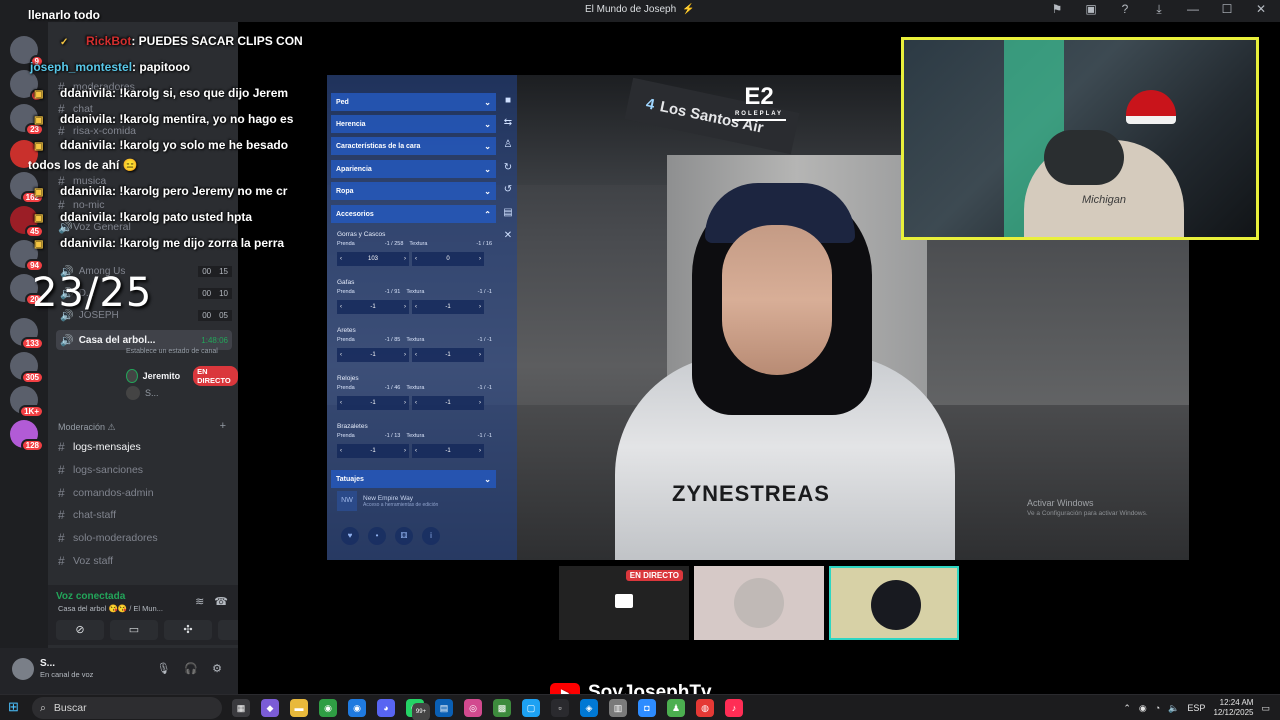 The width and height of the screenshot is (1280, 720). I want to click on person-icon: ♙, so click(508, 146).